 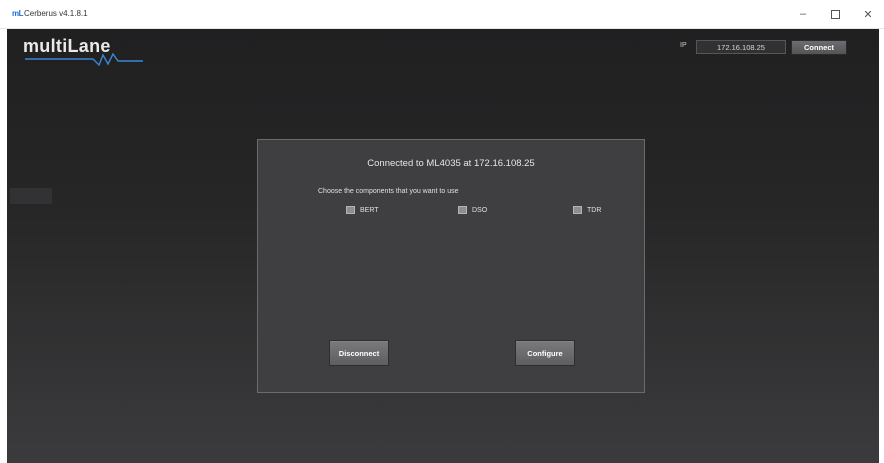 What do you see at coordinates (442, 14) in the screenshot?
I see `title-bar: mL Cerberus v4.1.8.1 – ✕` at bounding box center [442, 14].